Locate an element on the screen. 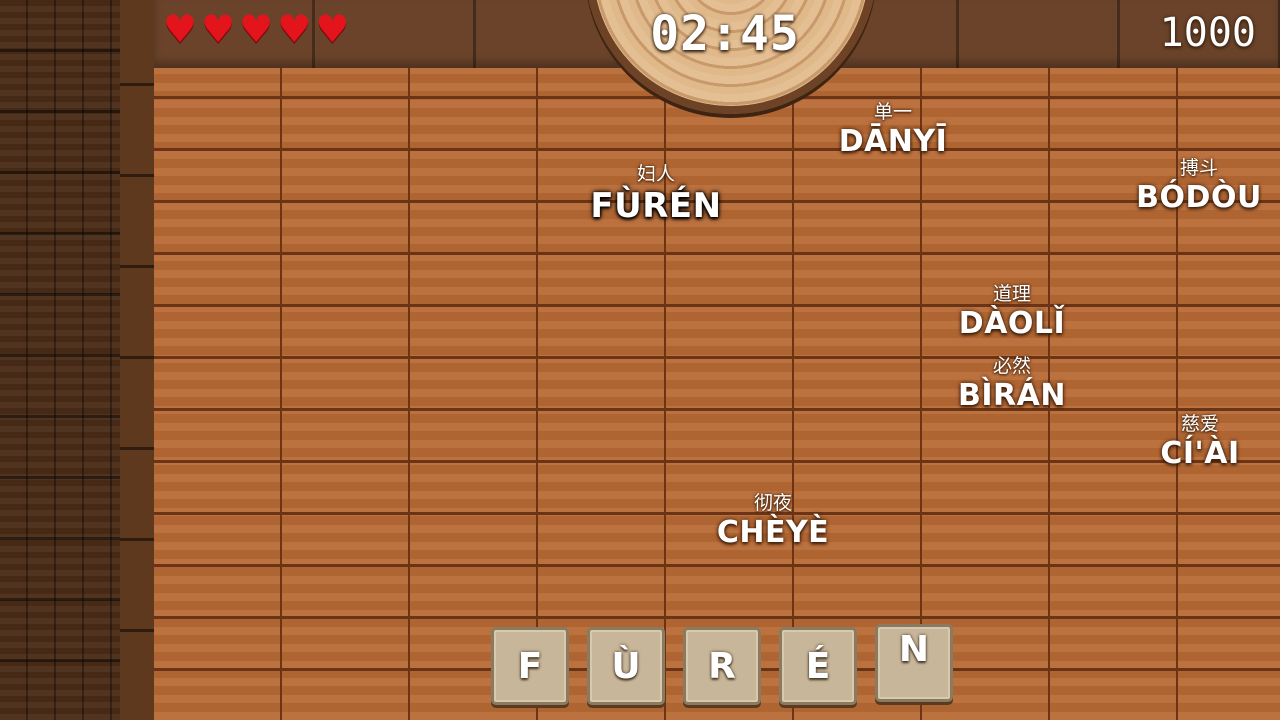  countdown-timer: 02:45 is located at coordinates (725, 34).